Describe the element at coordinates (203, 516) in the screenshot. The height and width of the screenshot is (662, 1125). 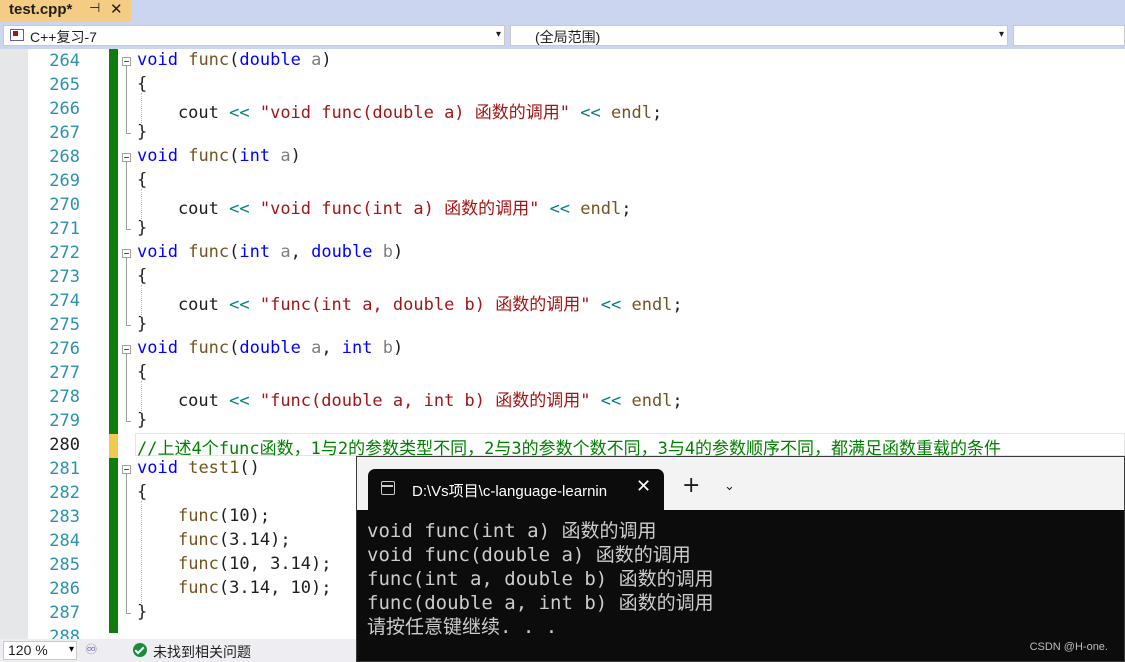
I see `code-text: func(10);` at that location.